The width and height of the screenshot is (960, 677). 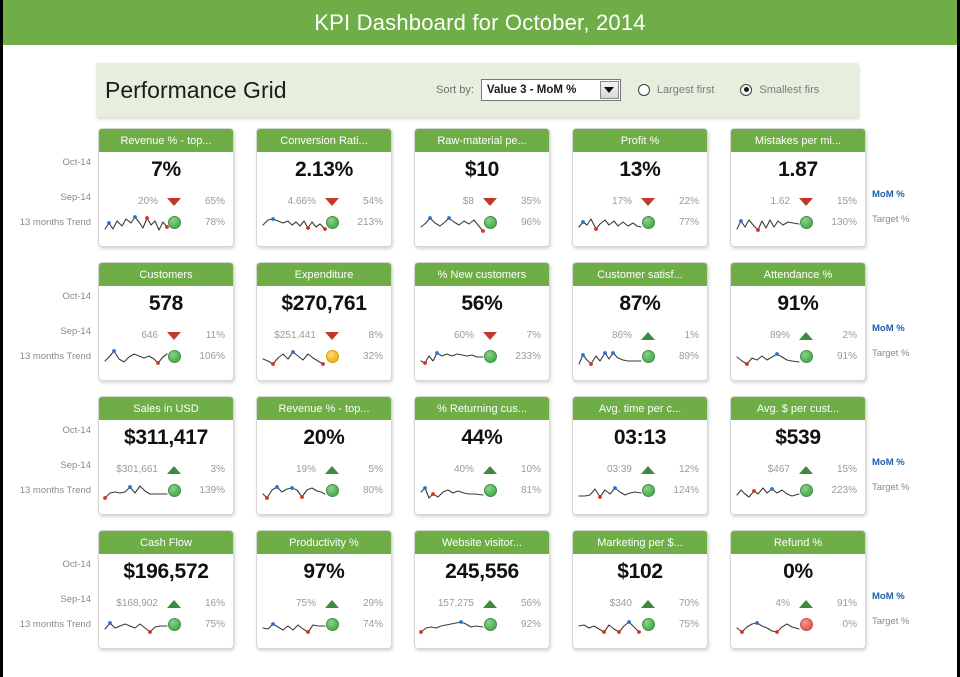 What do you see at coordinates (640, 321) in the screenshot?
I see `kpi-card: Customer satisf... 87% 86% 1% 89%` at bounding box center [640, 321].